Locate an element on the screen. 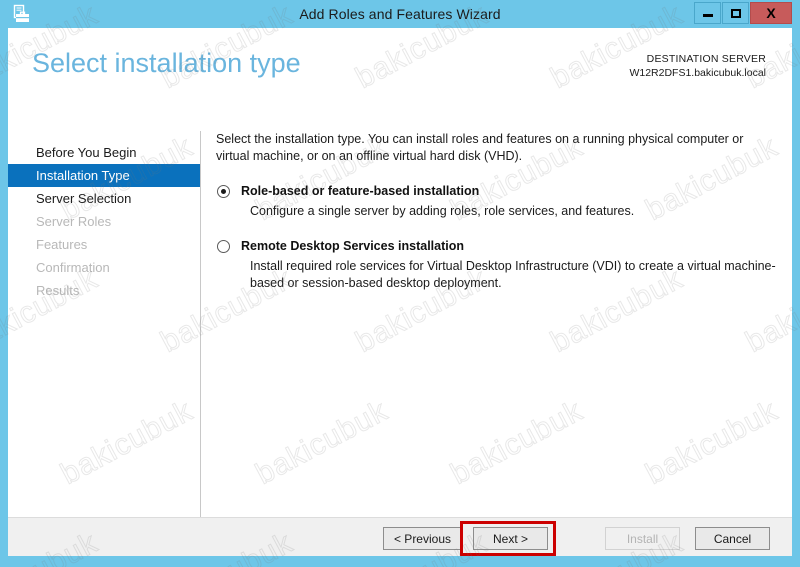 Image resolution: width=800 pixels, height=567 pixels. pane-divider is located at coordinates (200, 324).